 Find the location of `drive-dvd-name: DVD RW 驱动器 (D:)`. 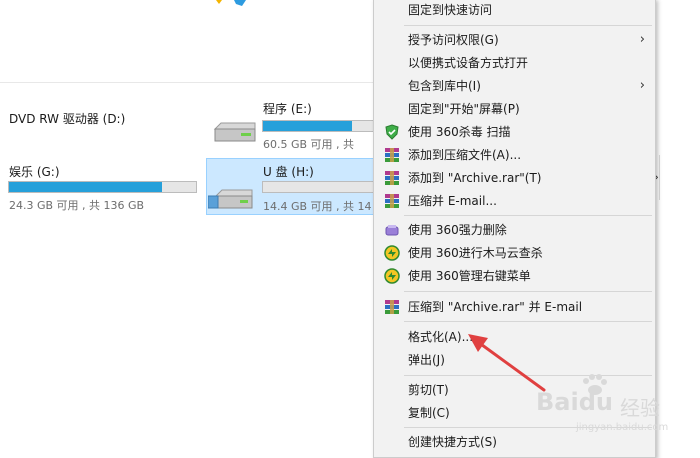

drive-dvd-name: DVD RW 驱动器 (D:) is located at coordinates (67, 118).